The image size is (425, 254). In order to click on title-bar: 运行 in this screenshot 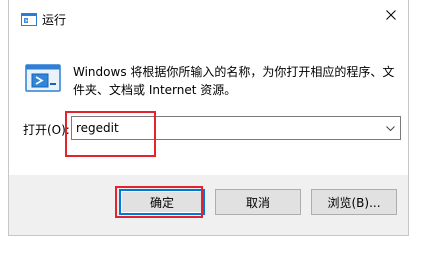, I will do `click(208, 19)`.